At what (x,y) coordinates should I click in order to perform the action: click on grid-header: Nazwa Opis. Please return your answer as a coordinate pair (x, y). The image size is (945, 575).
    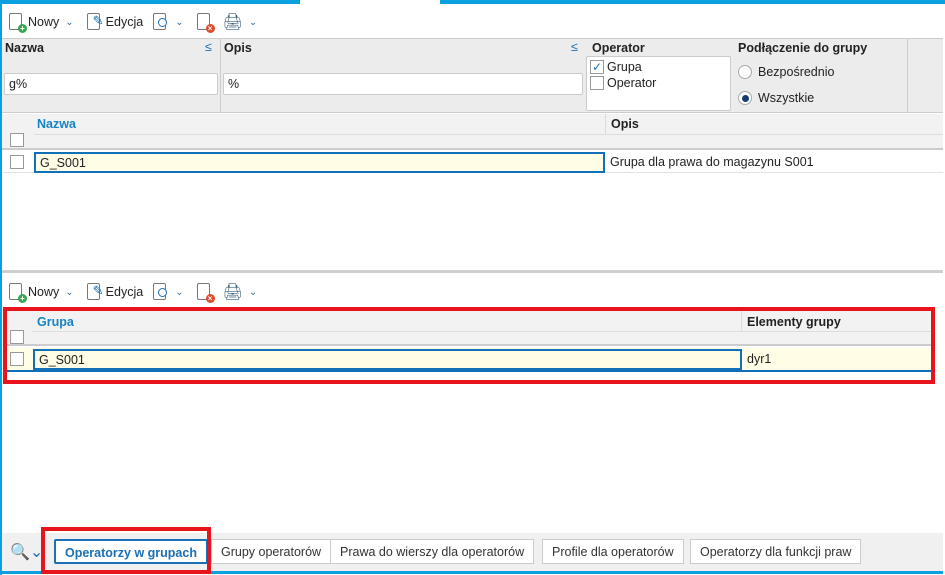
    Looking at the image, I should click on (472, 132).